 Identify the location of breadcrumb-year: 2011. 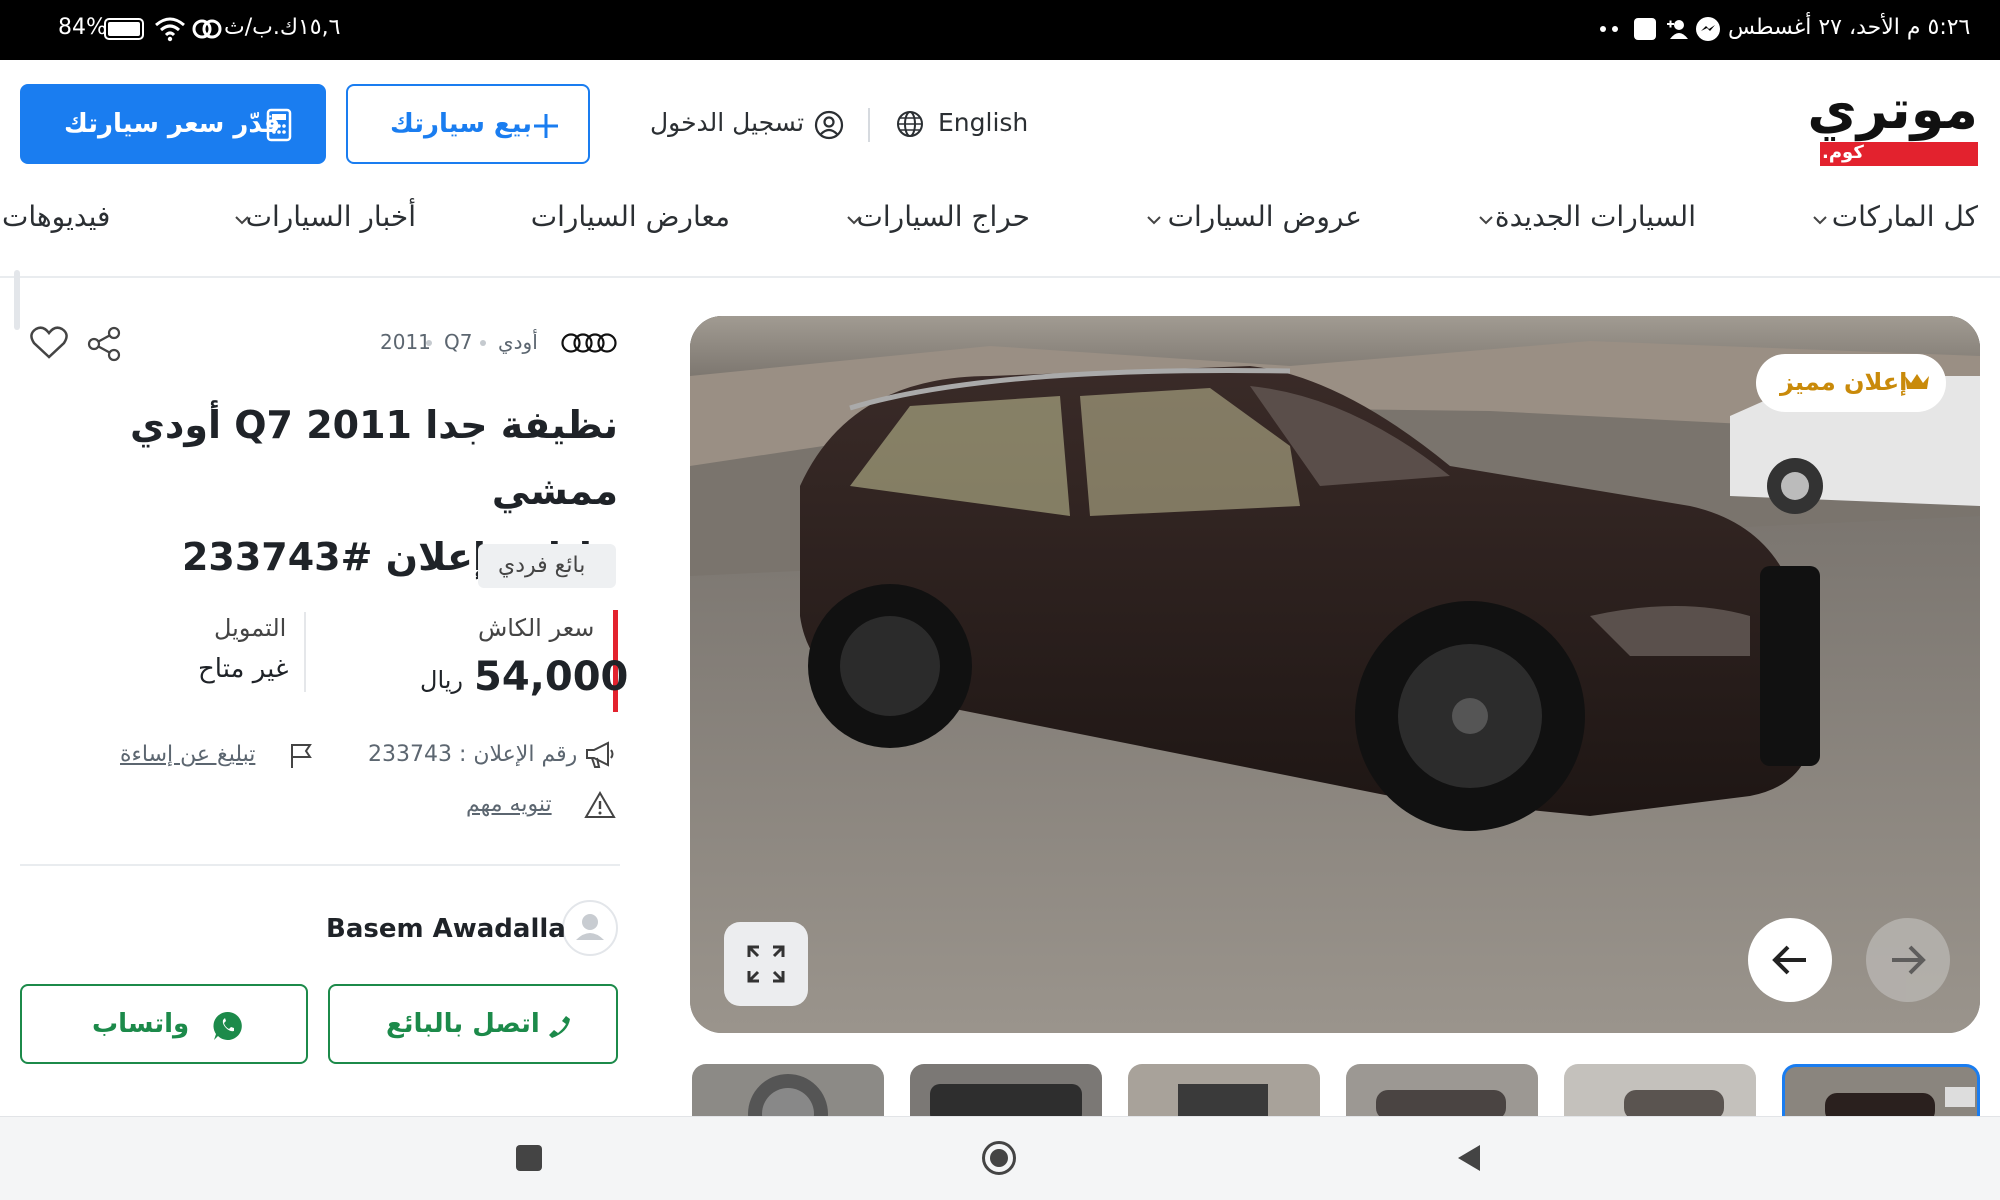
(405, 342).